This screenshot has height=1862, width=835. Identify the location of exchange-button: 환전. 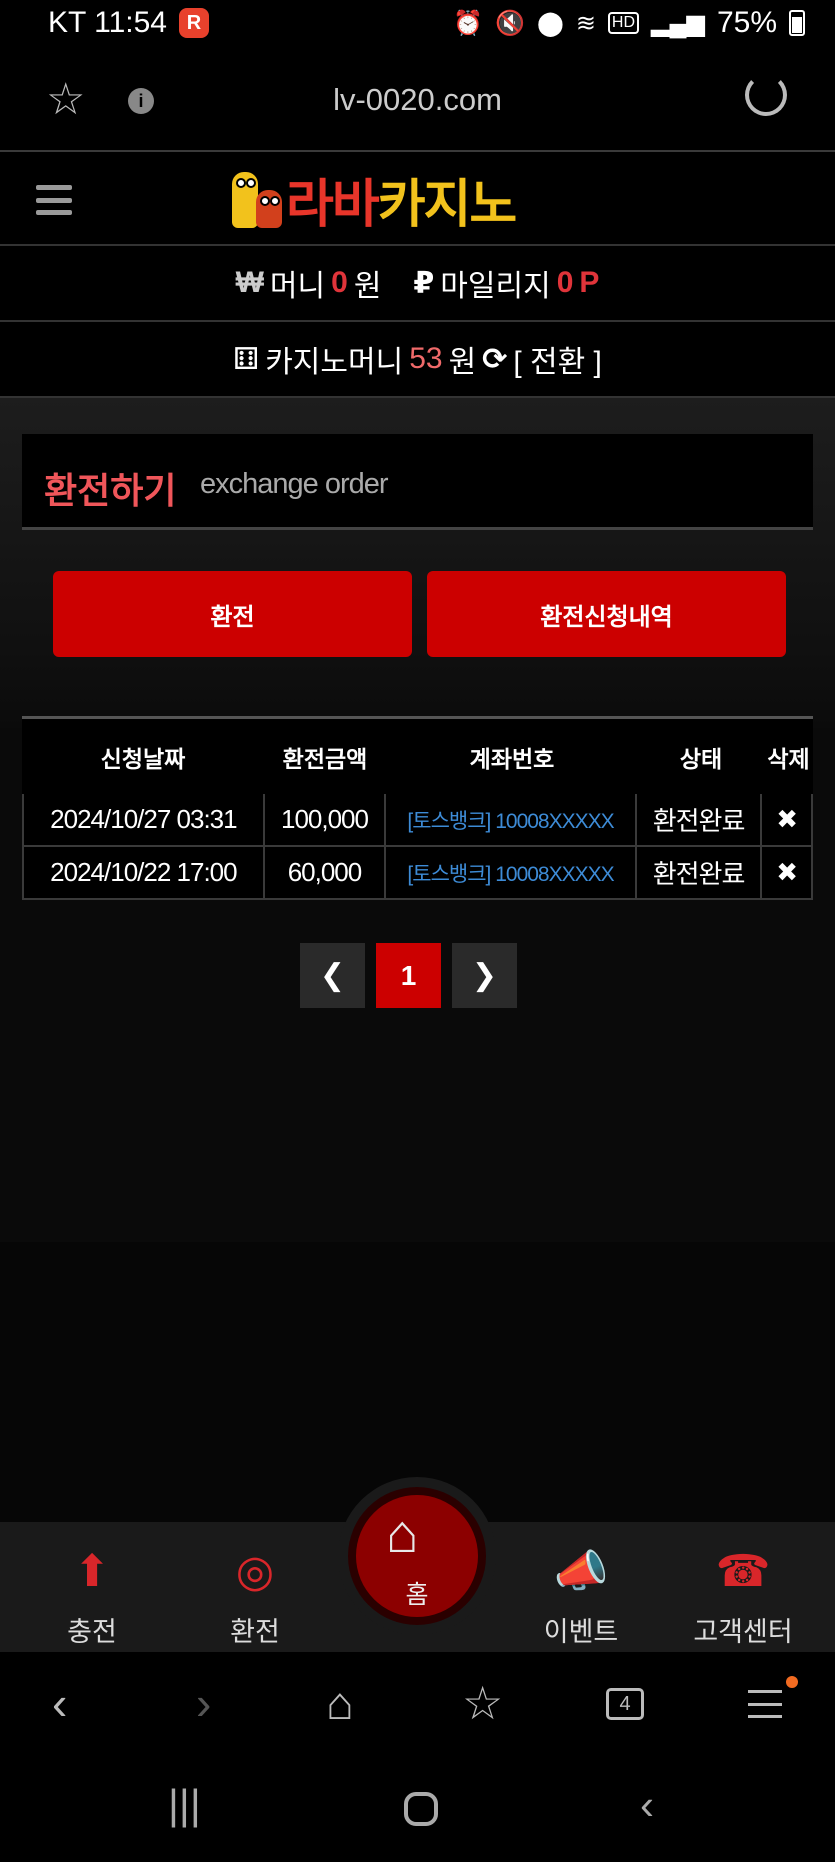
(232, 614).